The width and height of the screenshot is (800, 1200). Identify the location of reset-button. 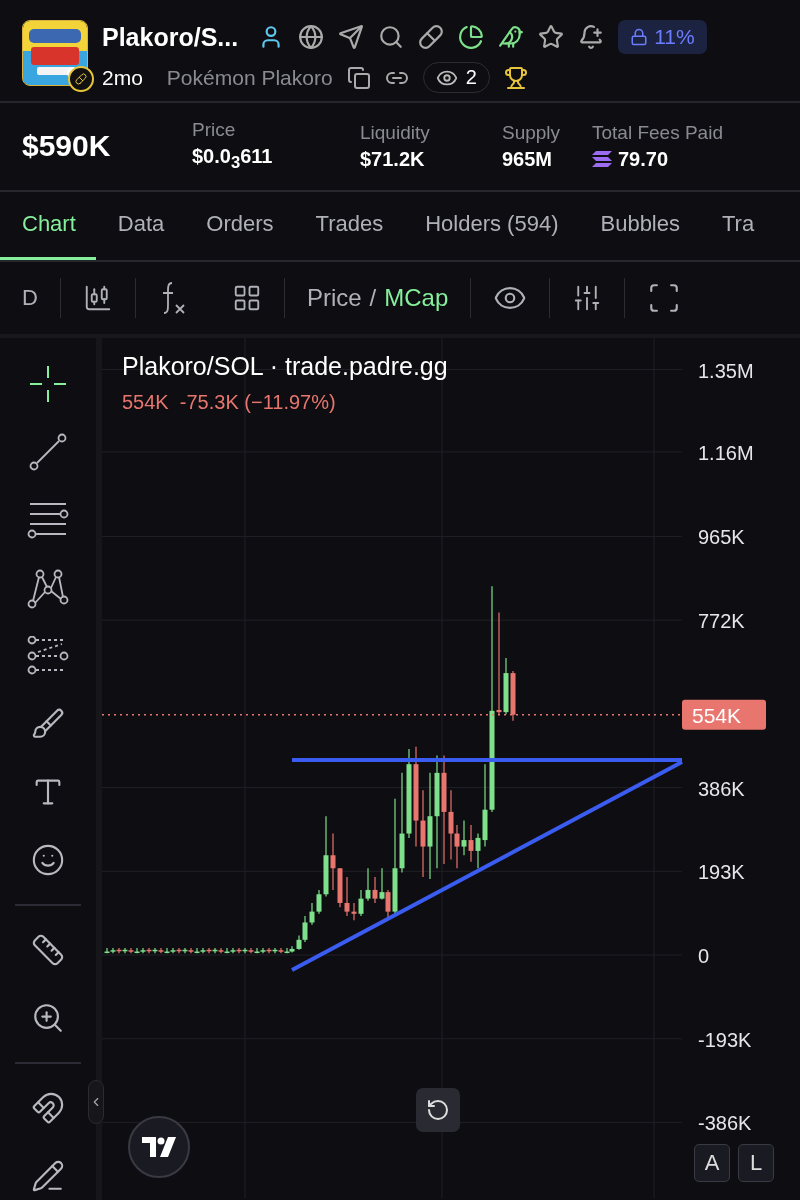
(438, 1110).